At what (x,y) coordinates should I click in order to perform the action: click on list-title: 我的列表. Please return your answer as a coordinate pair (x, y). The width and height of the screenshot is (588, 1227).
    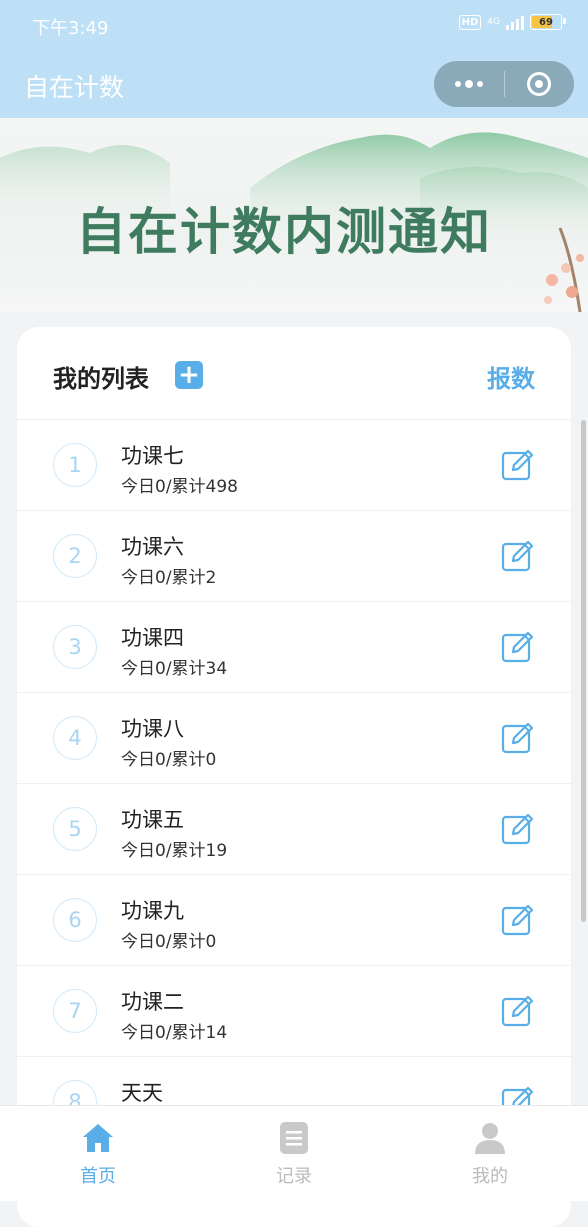
    Looking at the image, I should click on (101, 379).